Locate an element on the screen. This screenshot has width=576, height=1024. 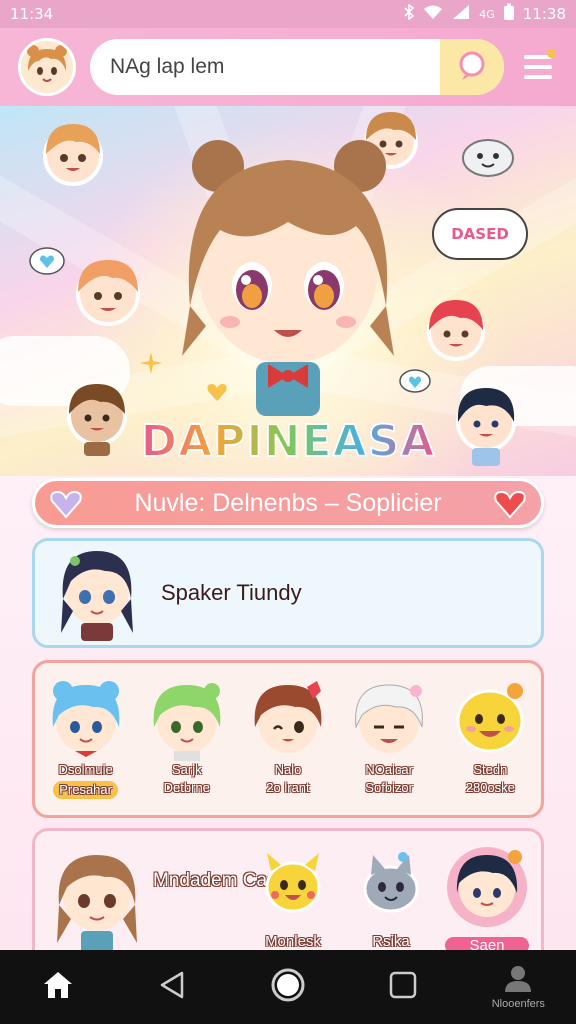
banner-title: Nuvle: Delnenbs – Soplicier is located at coordinates (288, 502).